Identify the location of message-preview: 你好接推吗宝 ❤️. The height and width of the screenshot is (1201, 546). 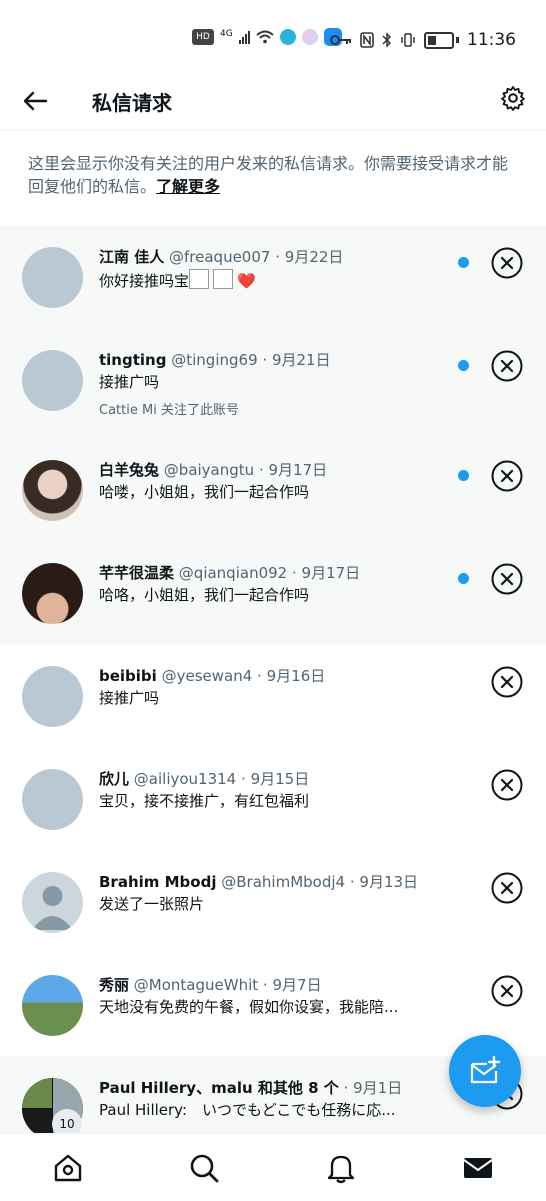
(264, 280).